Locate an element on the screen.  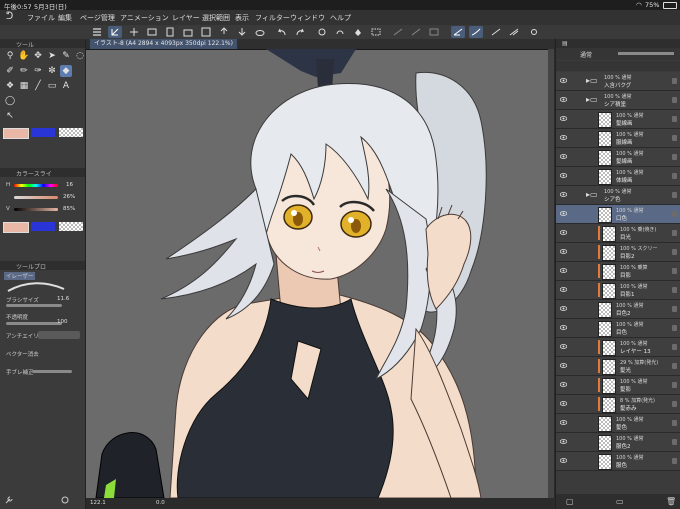
trash-icon: 🗑 is located at coordinates (671, 501).